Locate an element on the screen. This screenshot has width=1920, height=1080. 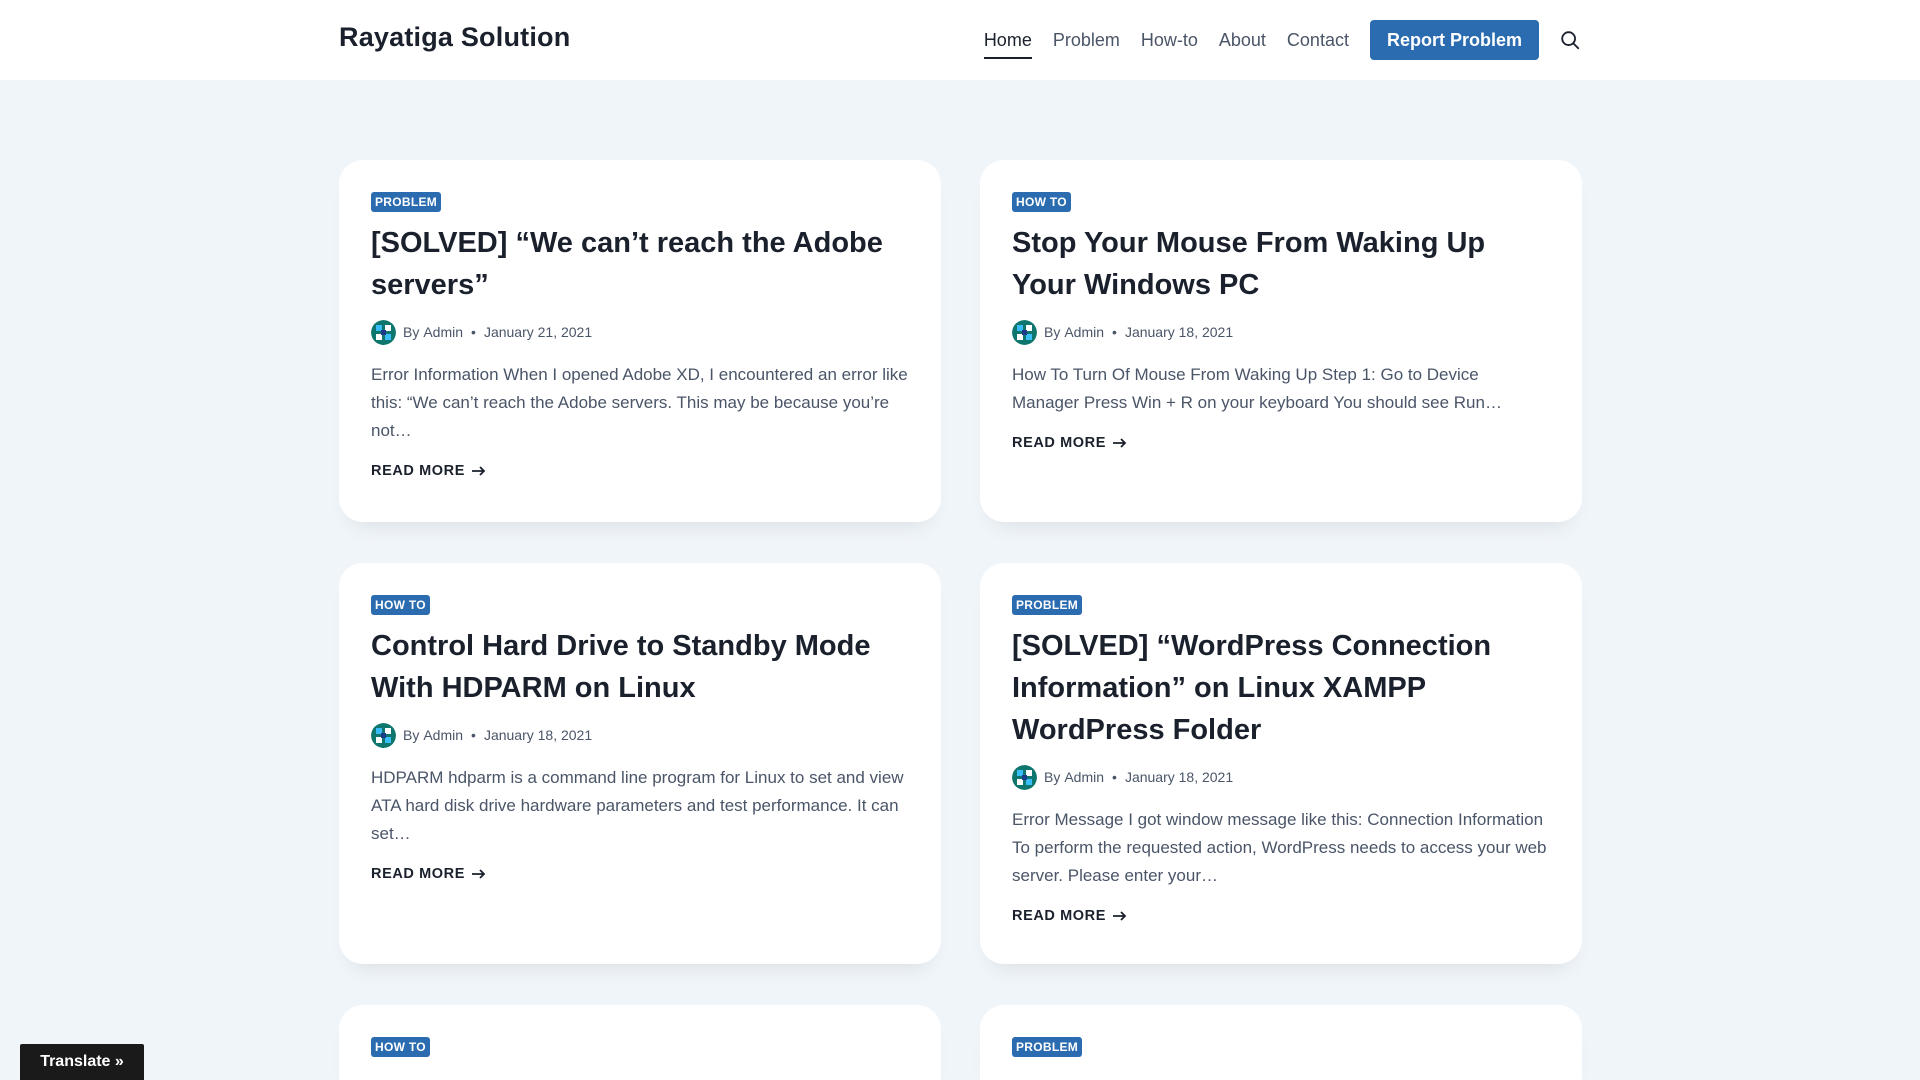
nav-item-problem: Problem is located at coordinates (1086, 40).